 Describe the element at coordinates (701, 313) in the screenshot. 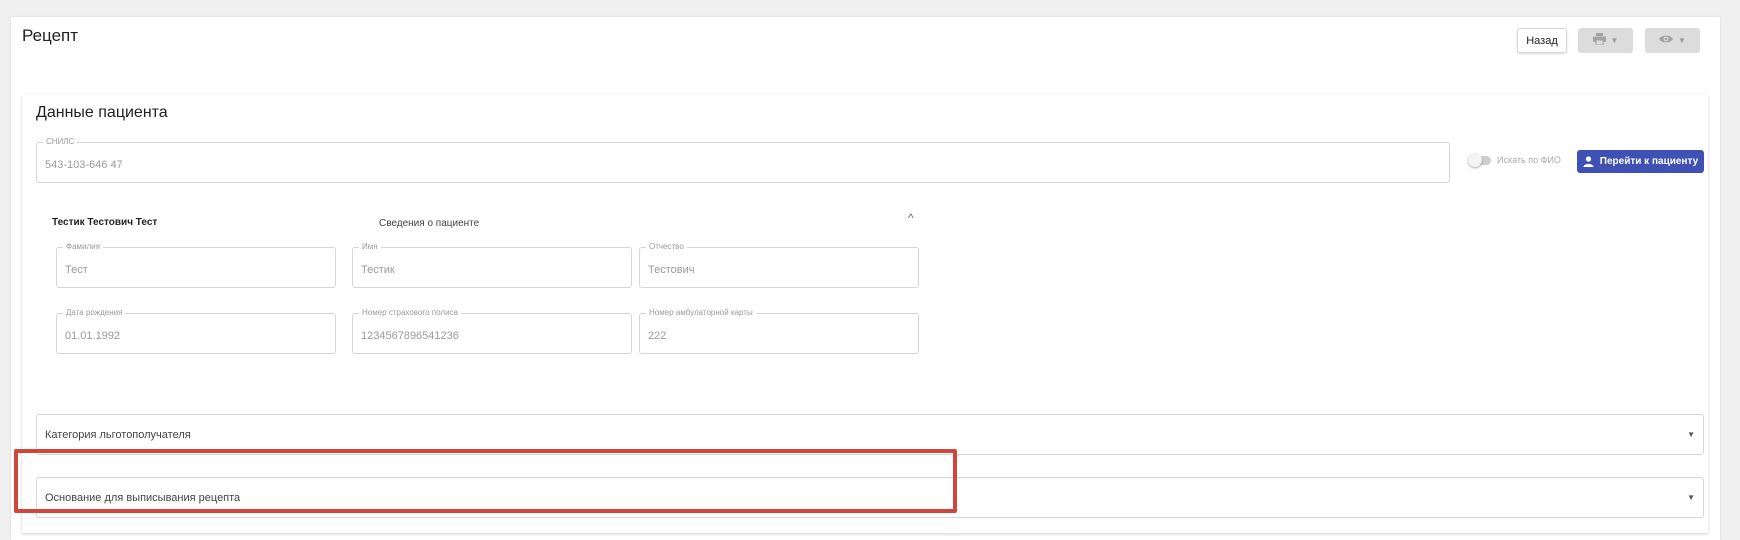

I see `outpatient-card-label: Номер амбулаторной карты` at that location.